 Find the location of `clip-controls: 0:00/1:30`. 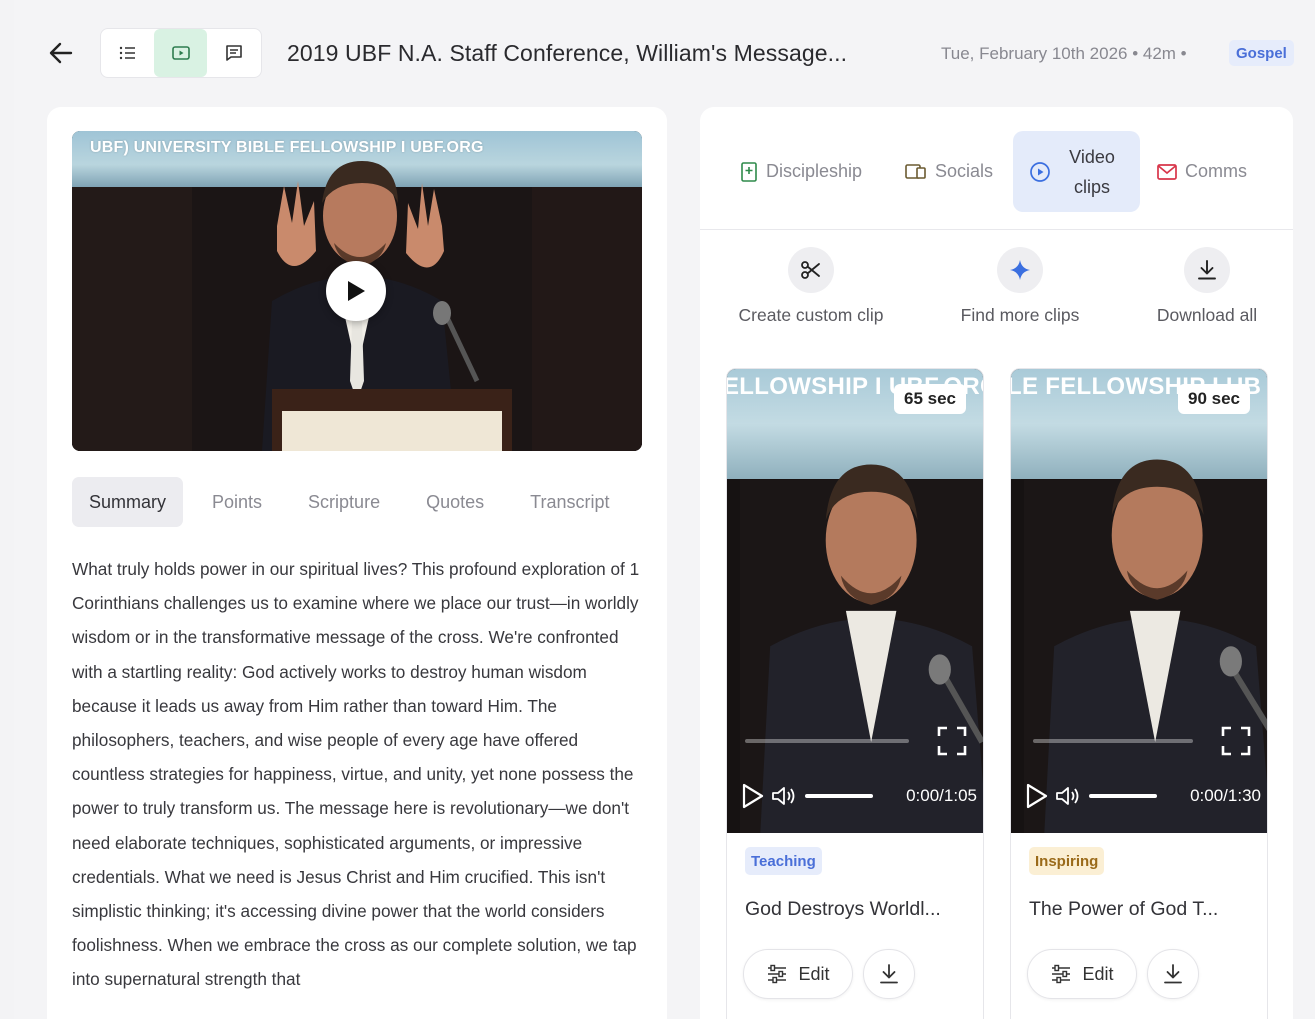

clip-controls: 0:00/1:30 is located at coordinates (1143, 796).